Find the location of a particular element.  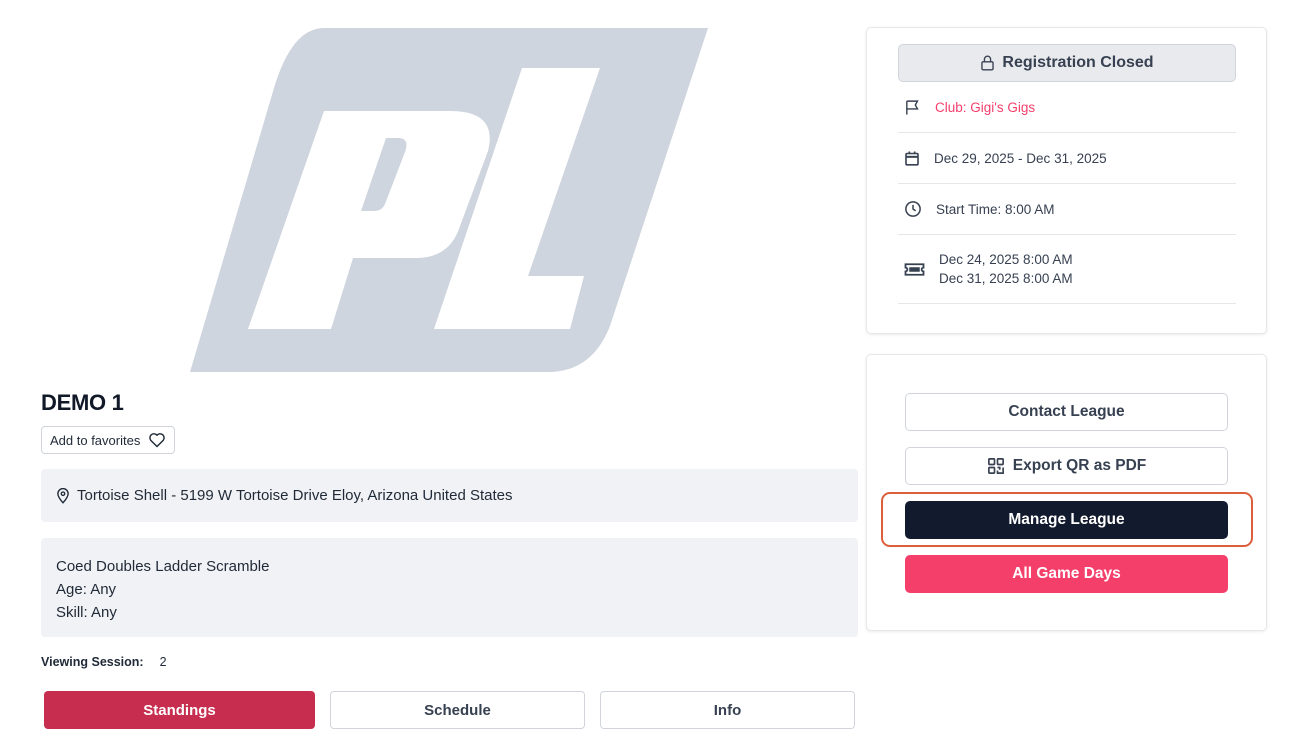

add-to-favorites-button: Add to favorites is located at coordinates (108, 440).